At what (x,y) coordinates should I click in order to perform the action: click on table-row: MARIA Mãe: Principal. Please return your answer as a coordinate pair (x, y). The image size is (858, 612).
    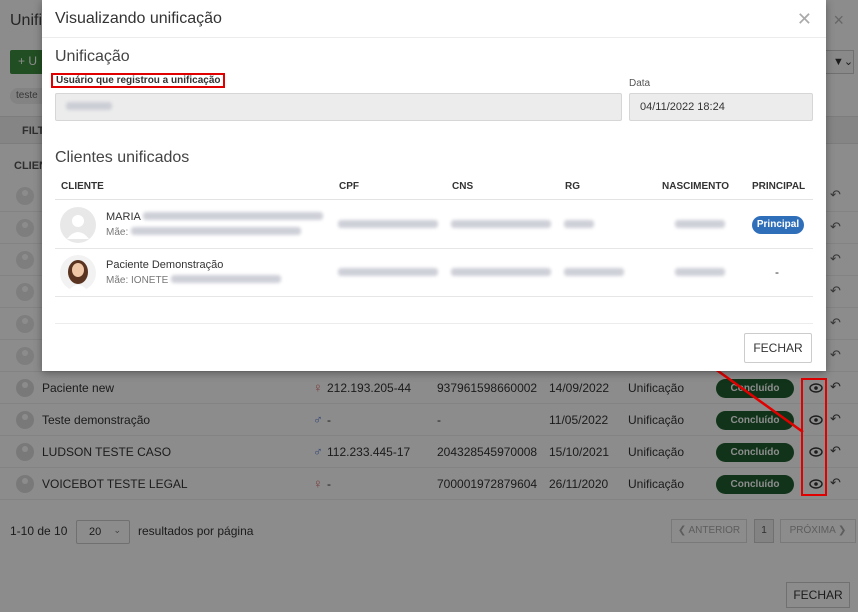
    Looking at the image, I should click on (434, 225).